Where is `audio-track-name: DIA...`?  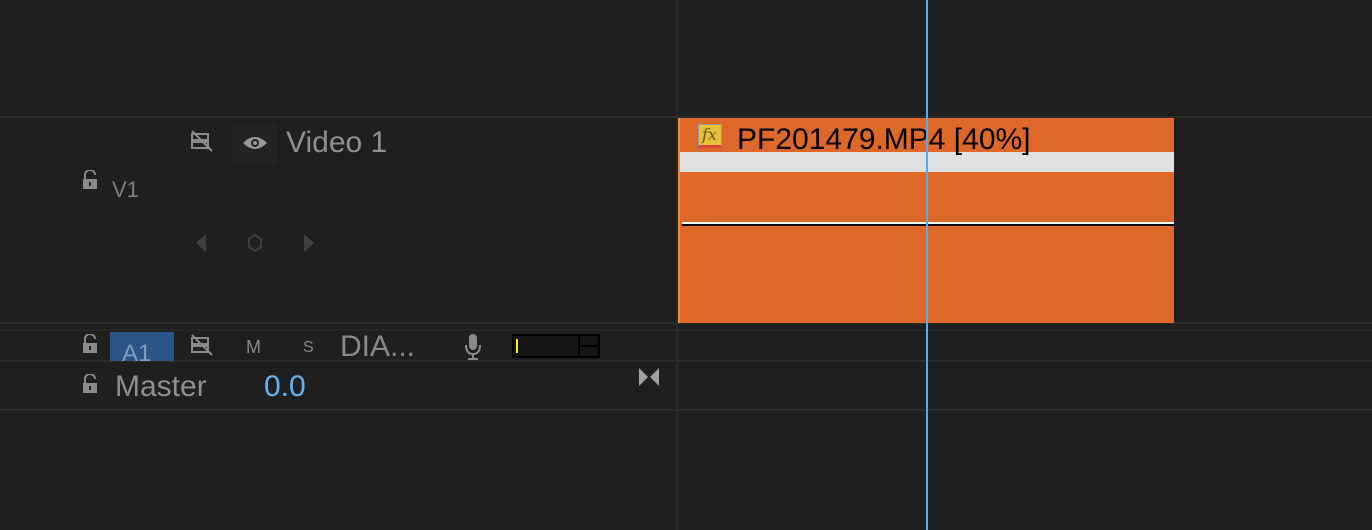 audio-track-name: DIA... is located at coordinates (377, 345).